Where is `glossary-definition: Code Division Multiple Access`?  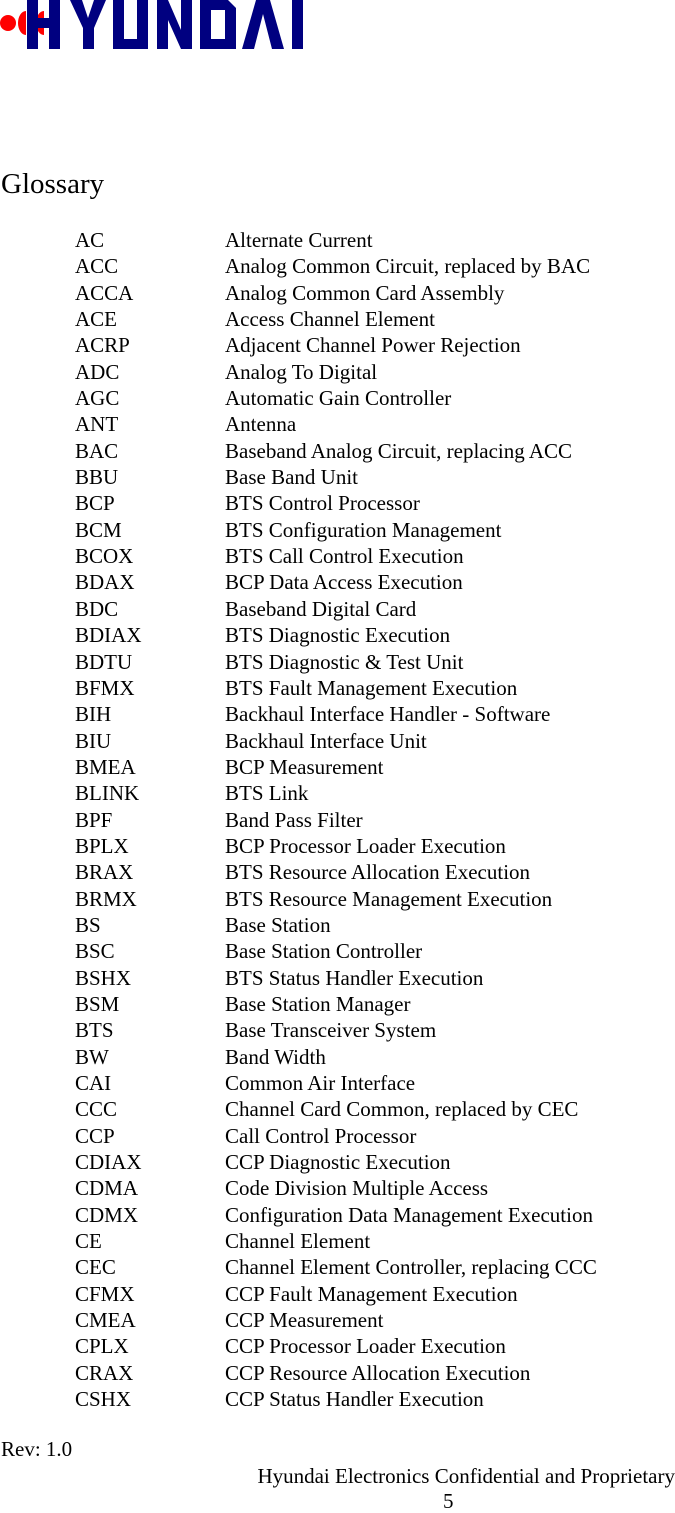 glossary-definition: Code Division Multiple Access is located at coordinates (357, 1188).